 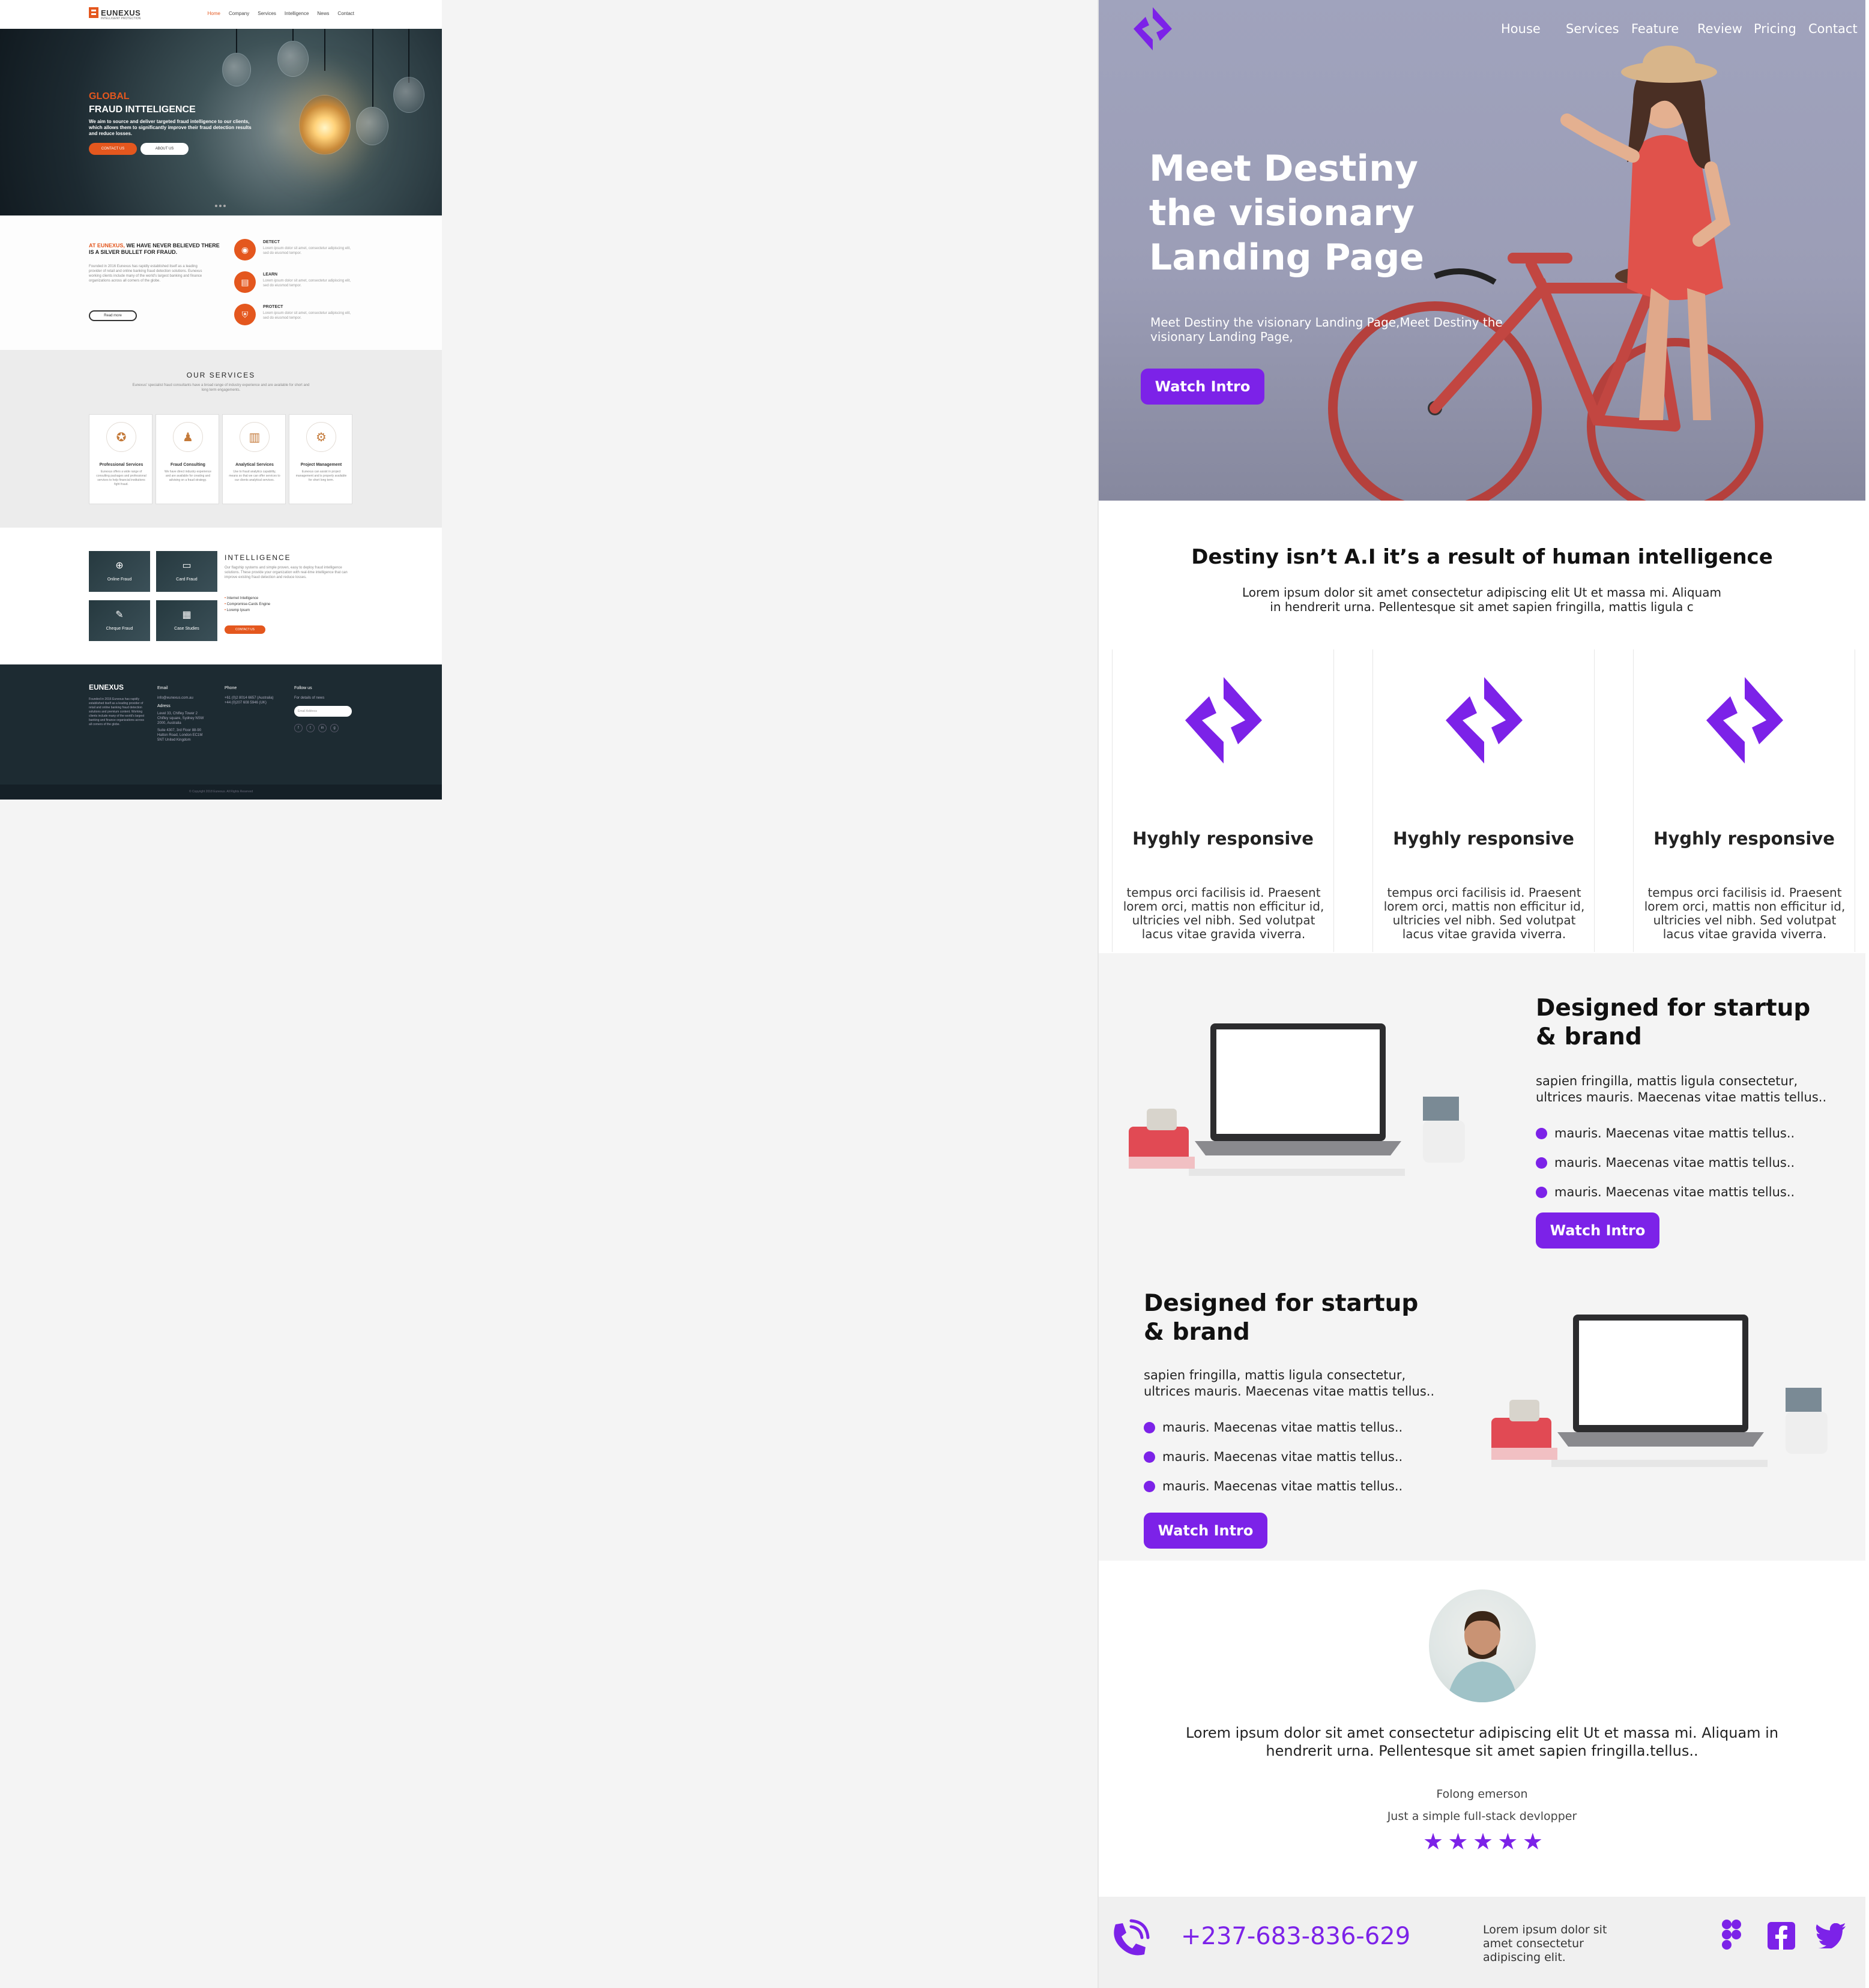 What do you see at coordinates (187, 566) in the screenshot?
I see `card-icon: ▭` at bounding box center [187, 566].